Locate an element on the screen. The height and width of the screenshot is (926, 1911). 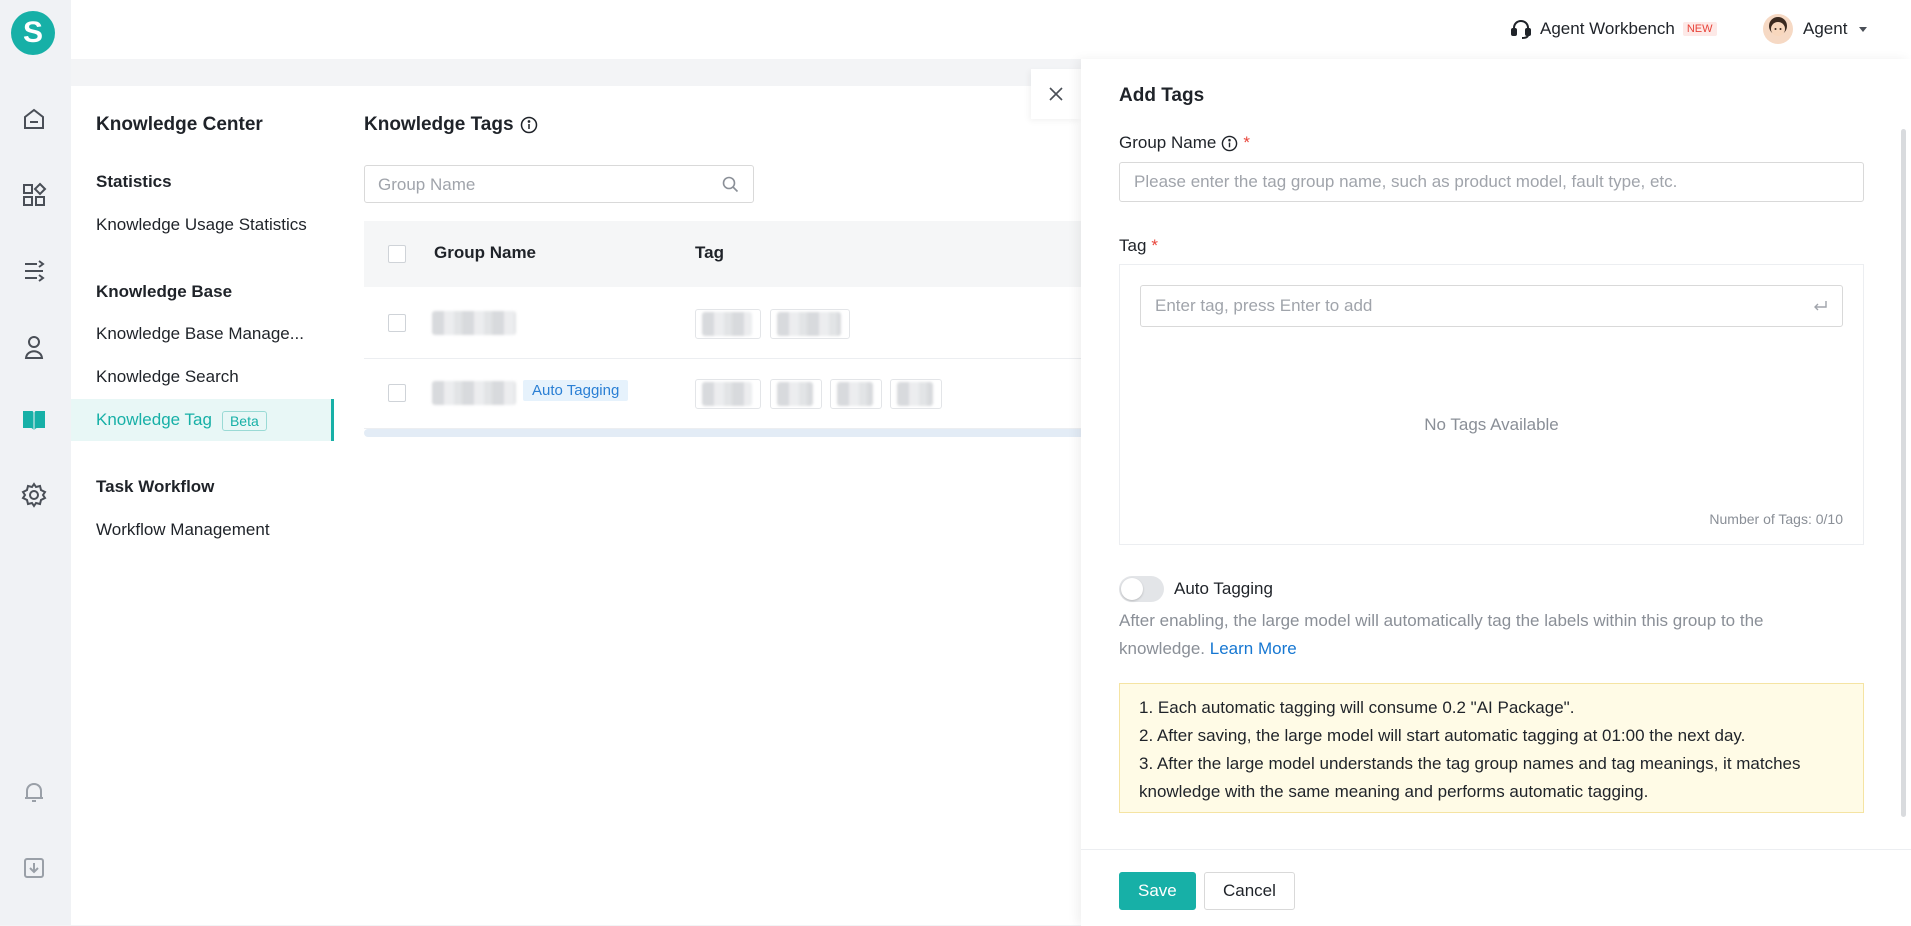
table-header: Group Name Tag is located at coordinates (754, 254).